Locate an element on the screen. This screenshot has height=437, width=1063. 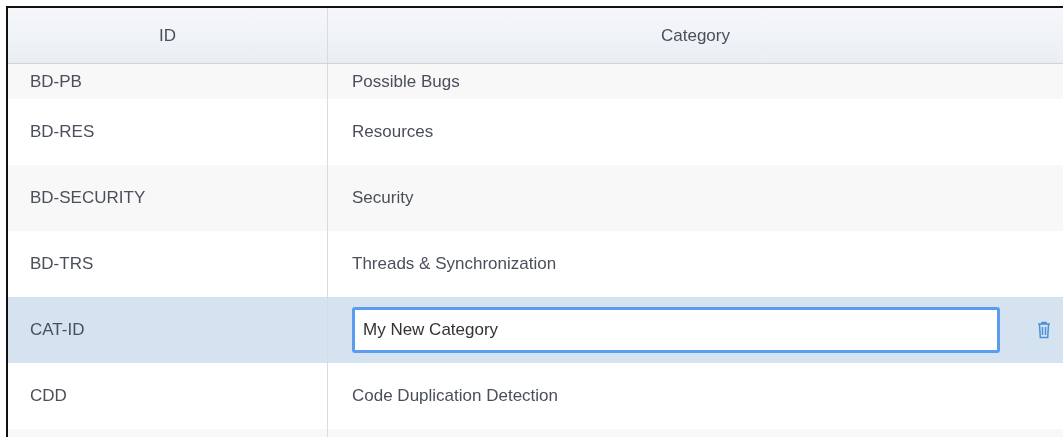
table-cell-text: BD-TRS is located at coordinates (62, 264).